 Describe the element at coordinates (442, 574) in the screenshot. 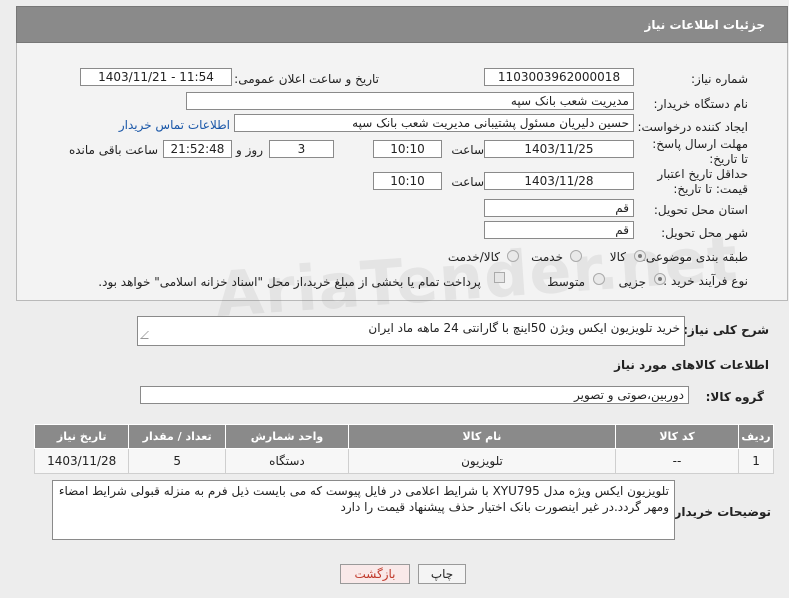

I see `print-button: چاپ` at that location.